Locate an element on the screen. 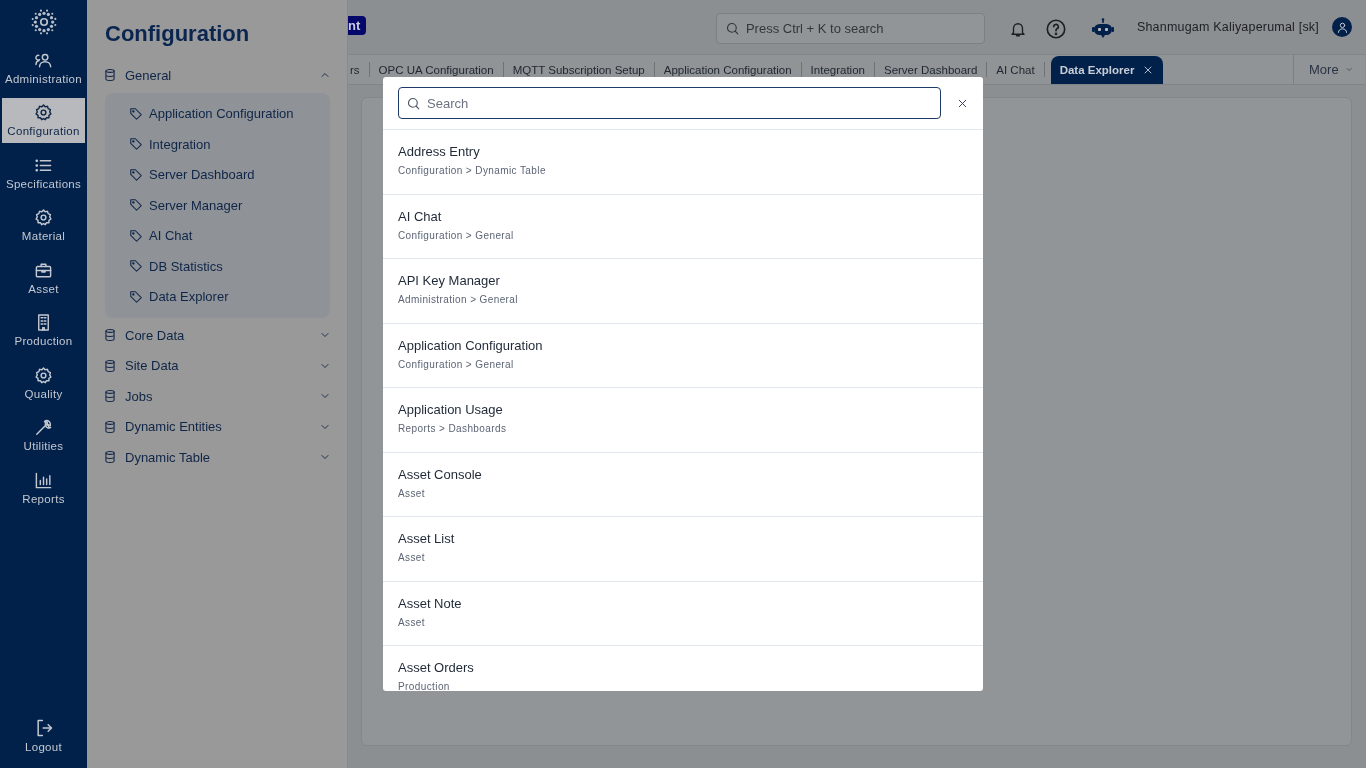  submenu-item: Application Configuration is located at coordinates (229, 113).